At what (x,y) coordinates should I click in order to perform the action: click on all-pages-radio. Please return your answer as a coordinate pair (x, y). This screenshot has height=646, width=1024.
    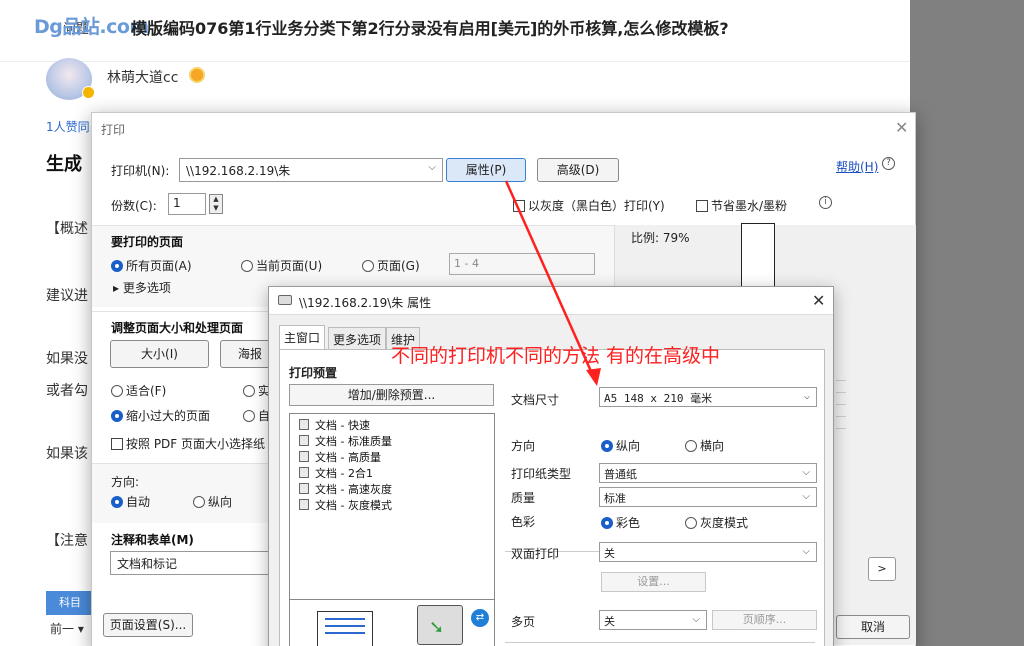
    Looking at the image, I should click on (117, 266).